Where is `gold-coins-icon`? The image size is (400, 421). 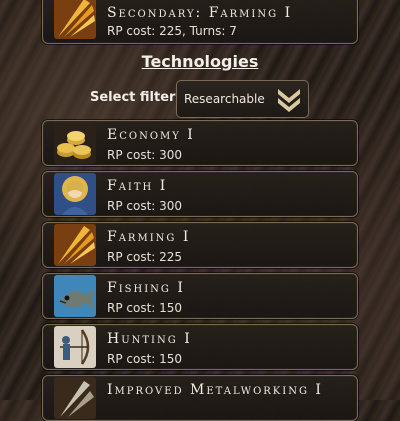
gold-coins-icon is located at coordinates (75, 143).